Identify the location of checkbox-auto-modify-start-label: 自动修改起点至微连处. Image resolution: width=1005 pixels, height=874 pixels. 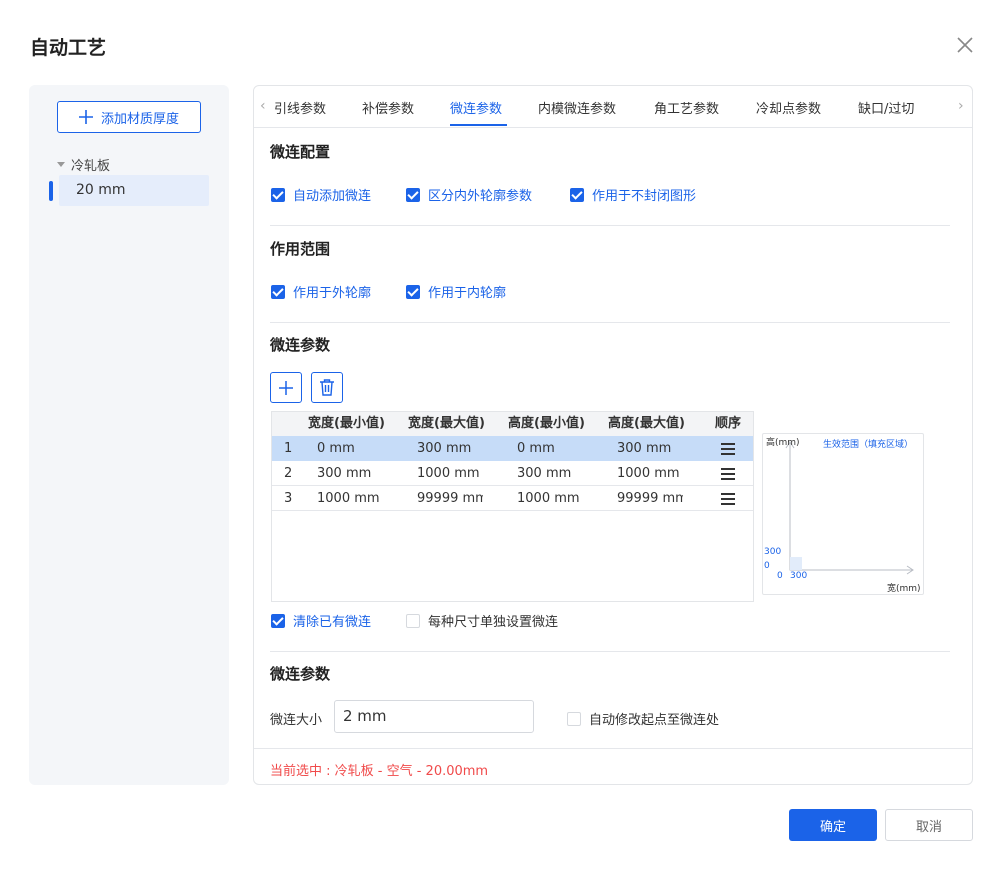
(654, 720).